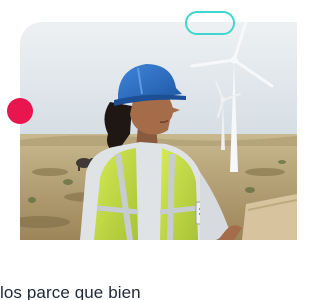  I want to click on caption-text: los parce que bien, so click(70, 291).